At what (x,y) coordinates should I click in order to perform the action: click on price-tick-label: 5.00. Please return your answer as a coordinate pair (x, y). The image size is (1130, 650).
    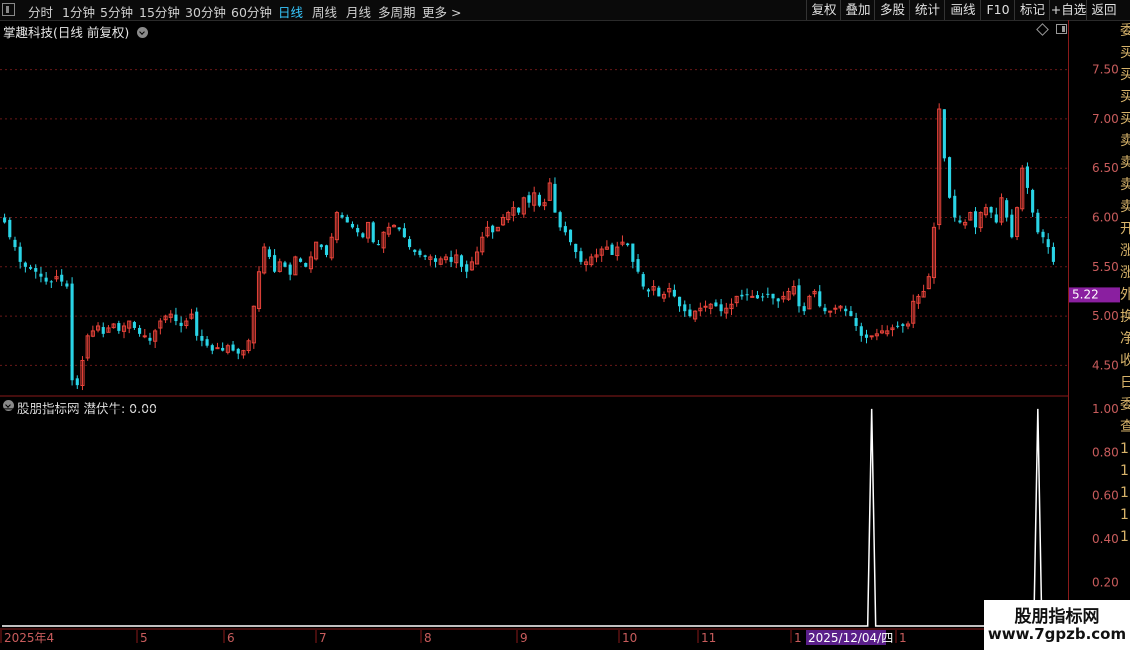
    Looking at the image, I should click on (1105, 316).